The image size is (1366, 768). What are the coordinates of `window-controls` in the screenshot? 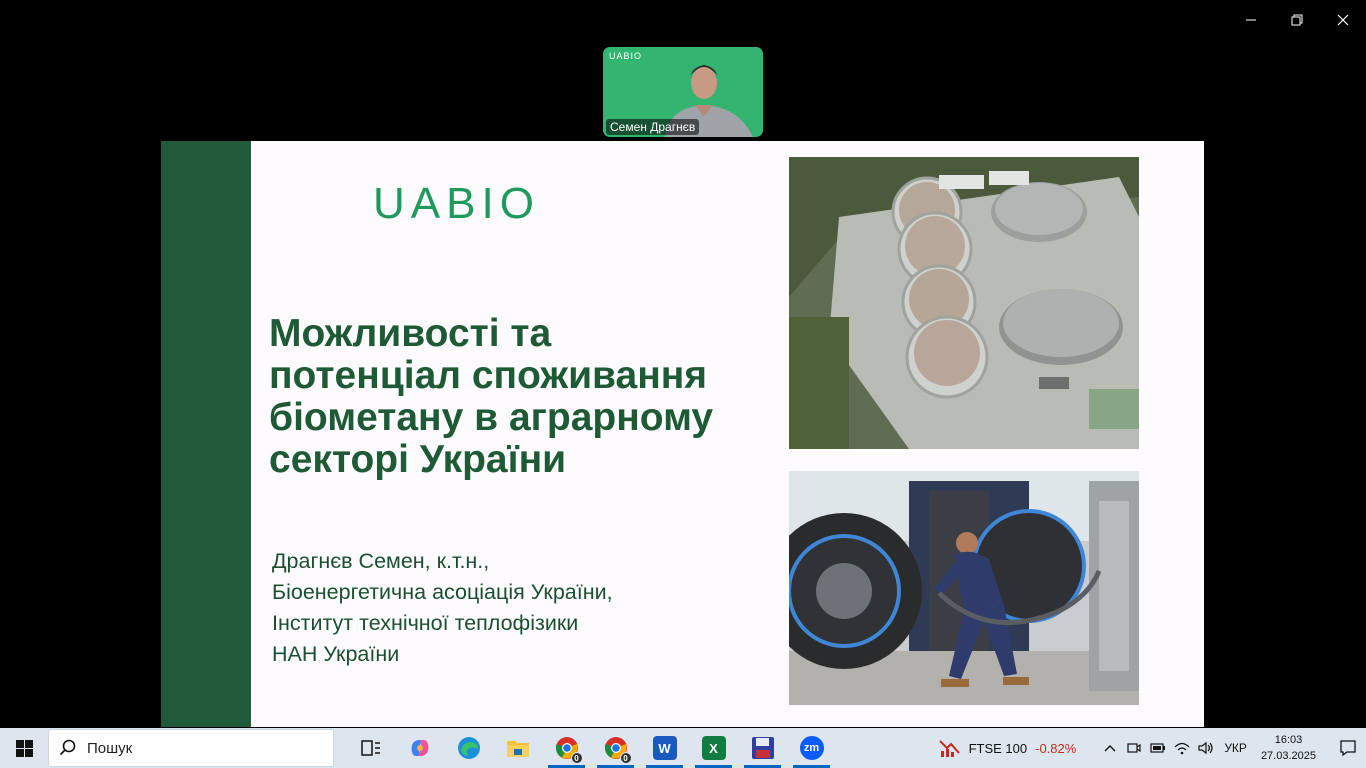 It's located at (1297, 20).